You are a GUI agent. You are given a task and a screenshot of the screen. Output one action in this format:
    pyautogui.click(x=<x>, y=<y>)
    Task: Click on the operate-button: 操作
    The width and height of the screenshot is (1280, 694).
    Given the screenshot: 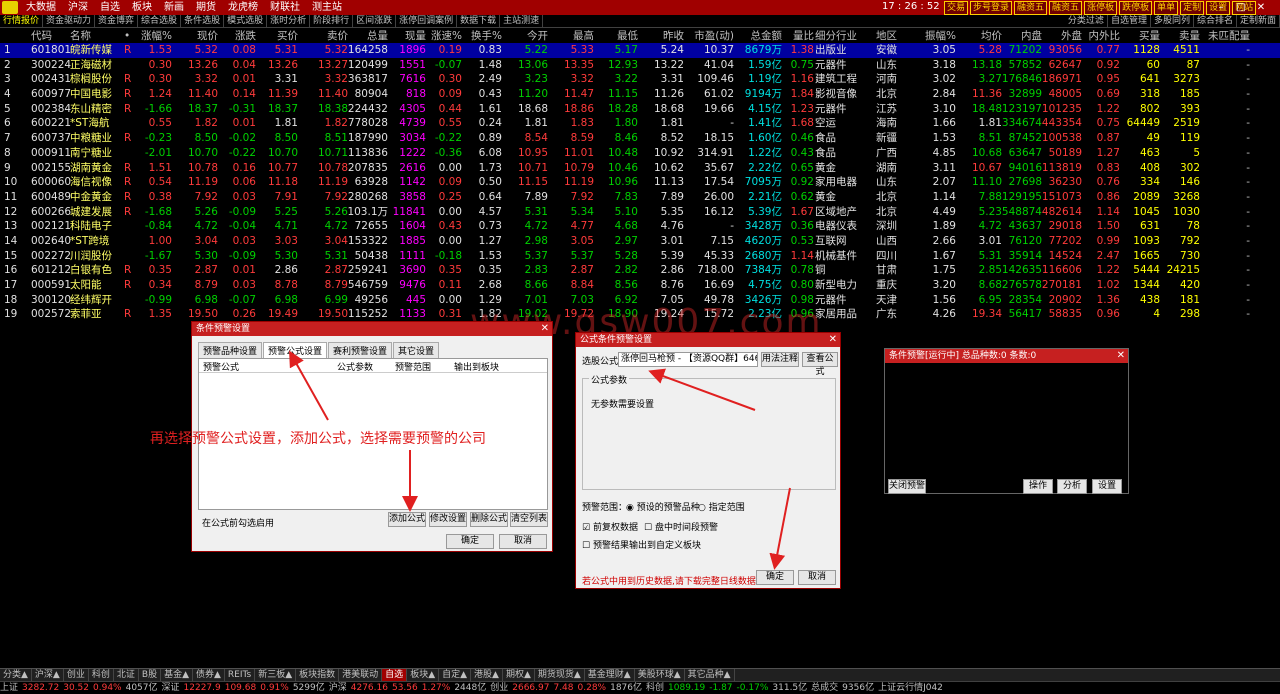 What is the action you would take?
    pyautogui.click(x=1038, y=486)
    